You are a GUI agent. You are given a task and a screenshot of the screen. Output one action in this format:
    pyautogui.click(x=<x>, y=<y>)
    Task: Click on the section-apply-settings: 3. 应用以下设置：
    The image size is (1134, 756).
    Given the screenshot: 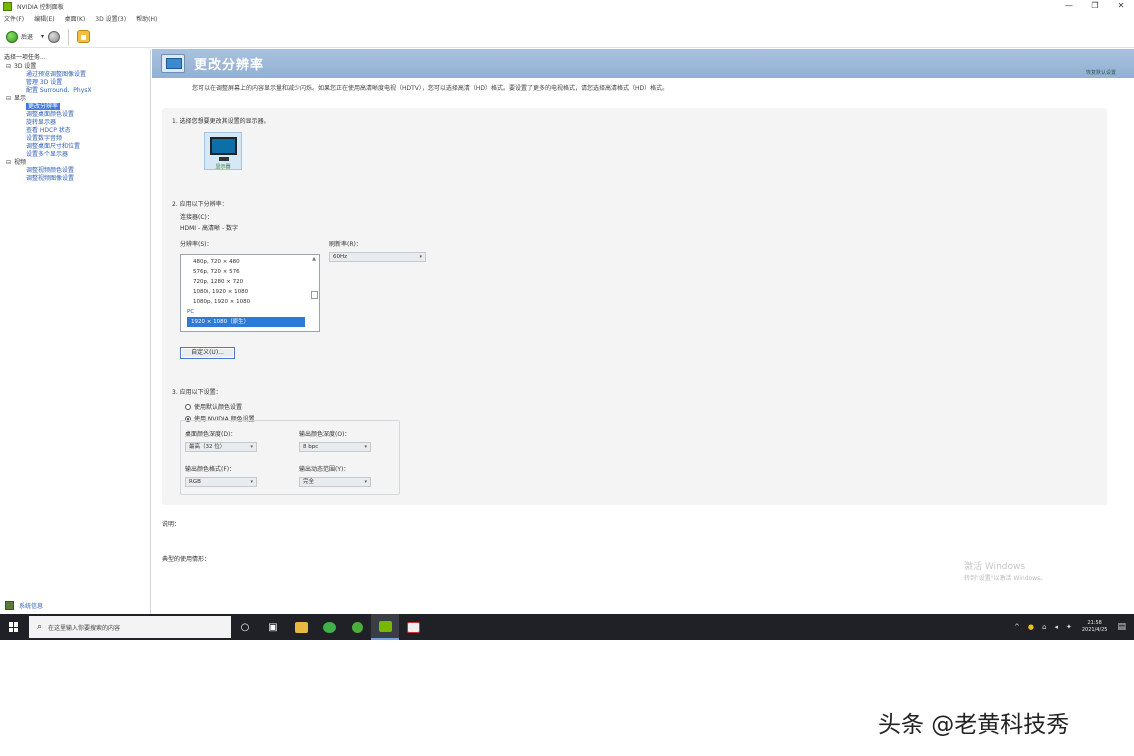 What is the action you would take?
    pyautogui.click(x=197, y=392)
    